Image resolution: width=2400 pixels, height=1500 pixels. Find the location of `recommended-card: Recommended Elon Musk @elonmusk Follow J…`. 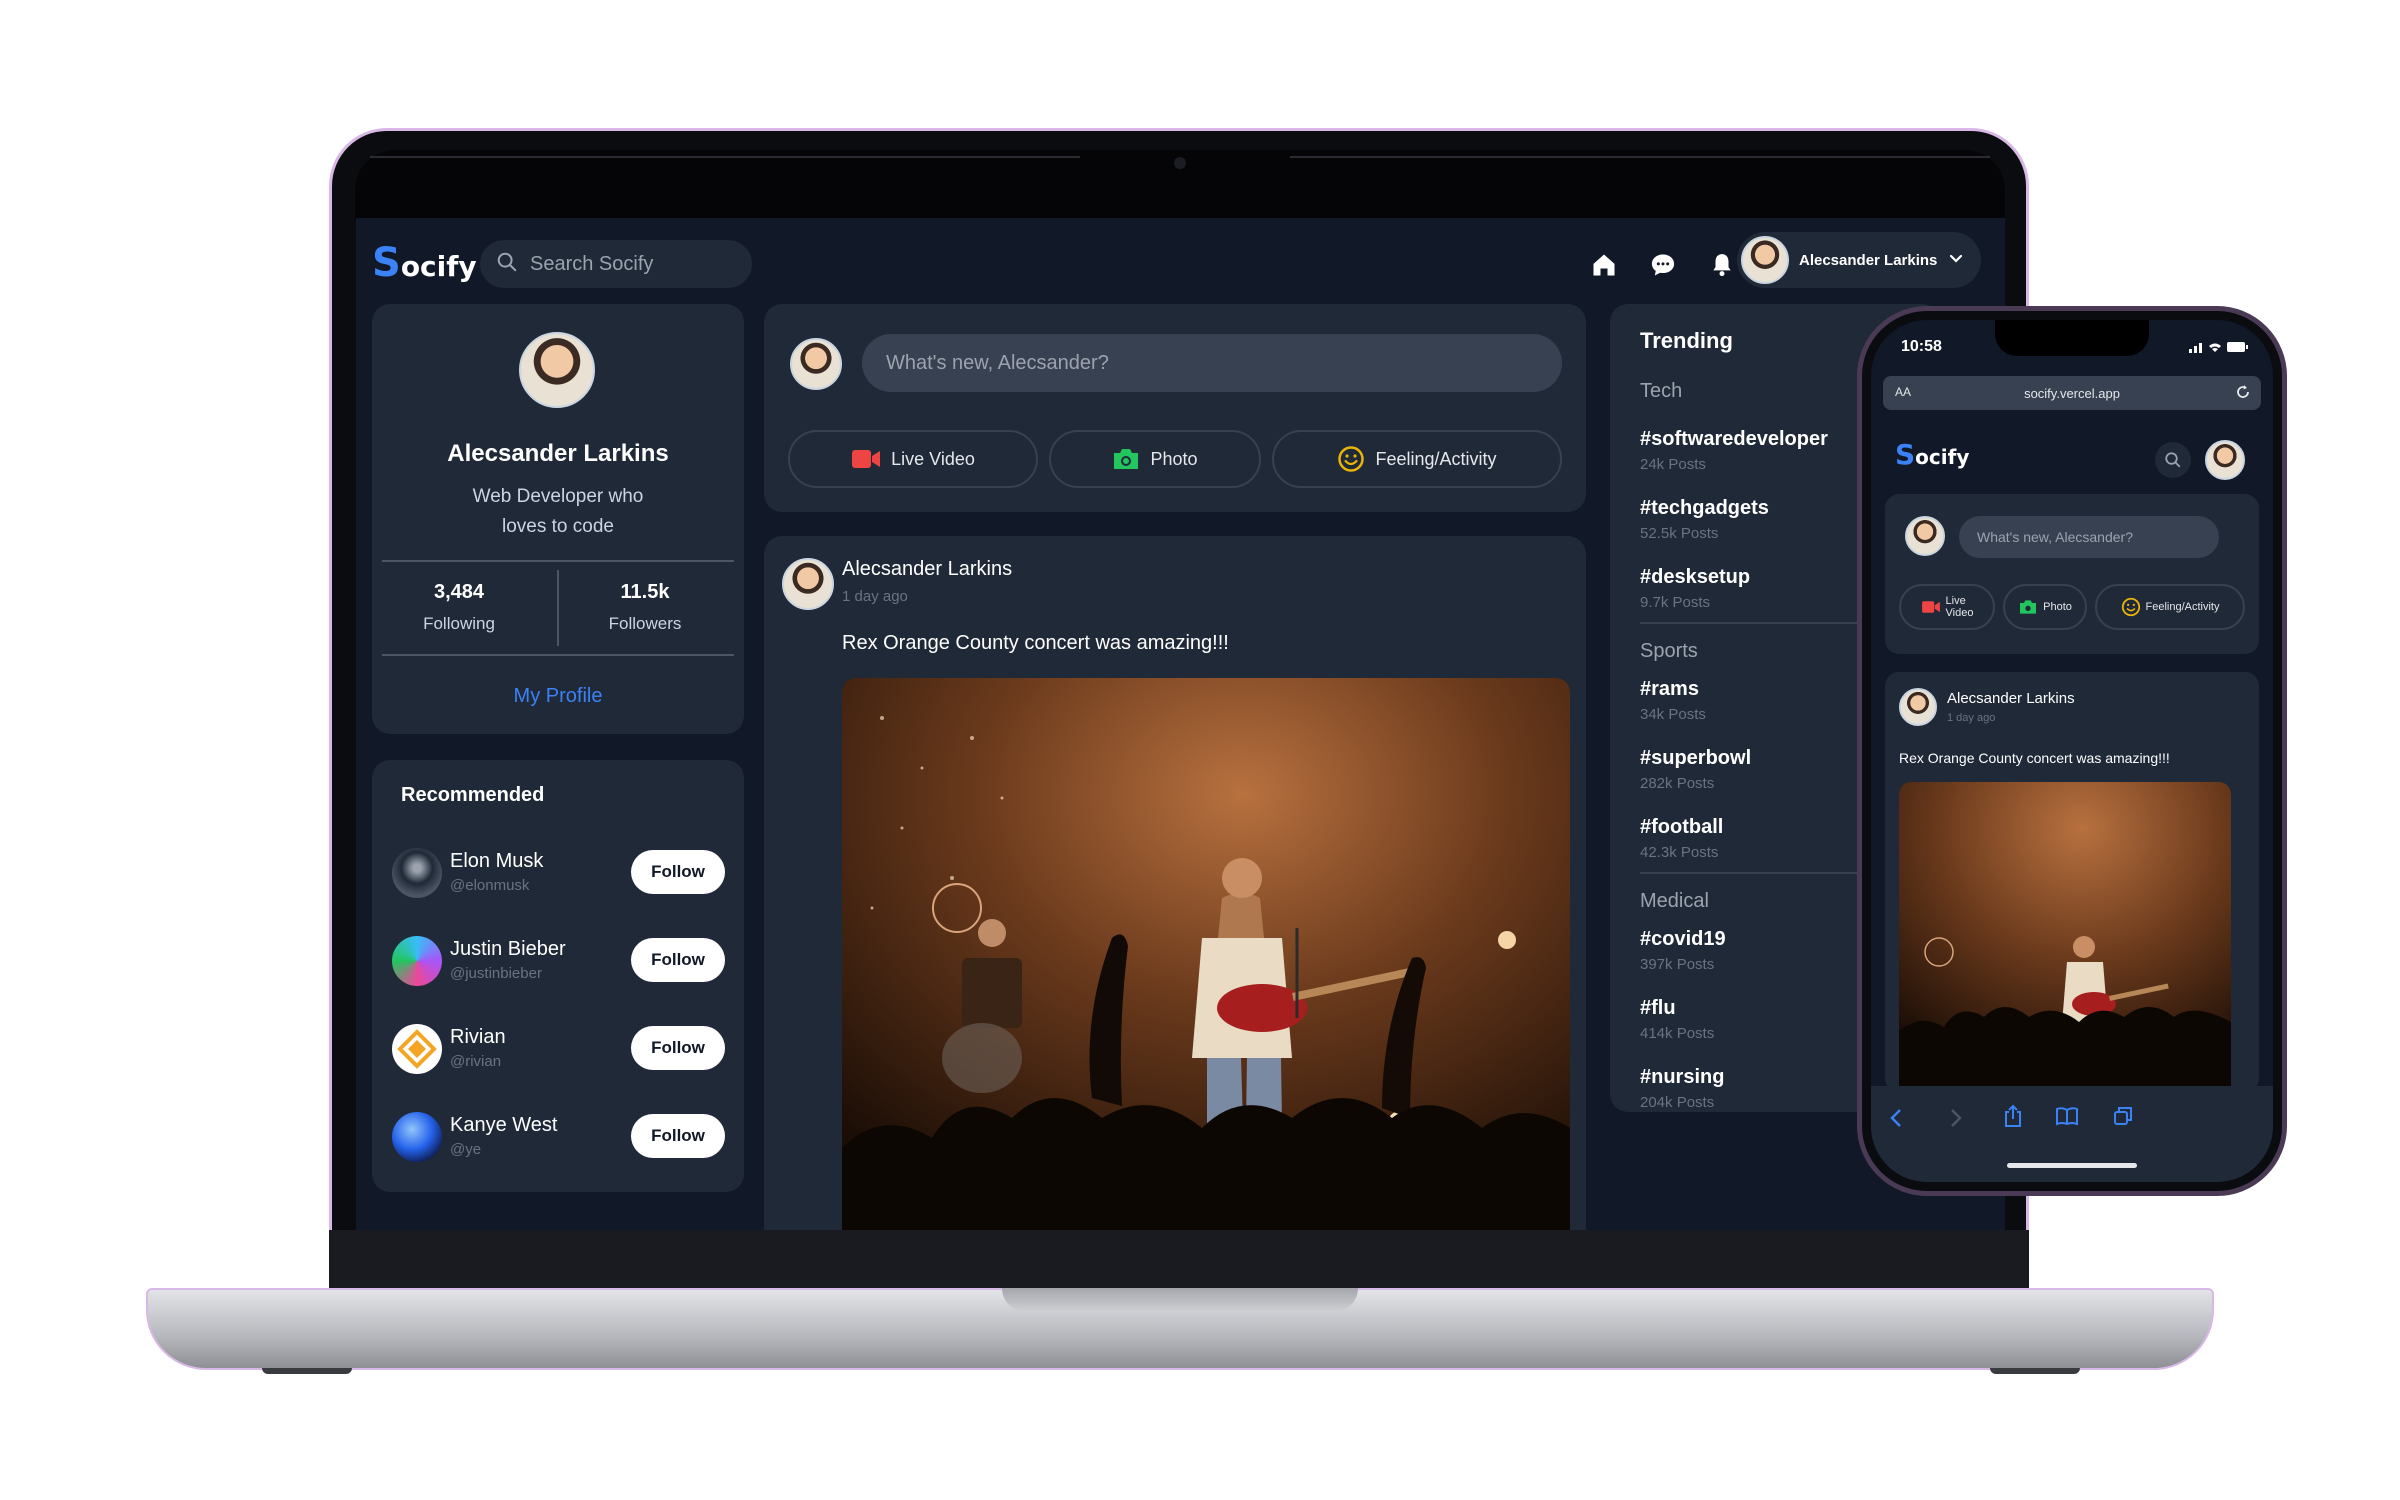

recommended-card: Recommended Elon Musk @elonmusk Follow J… is located at coordinates (558, 976).